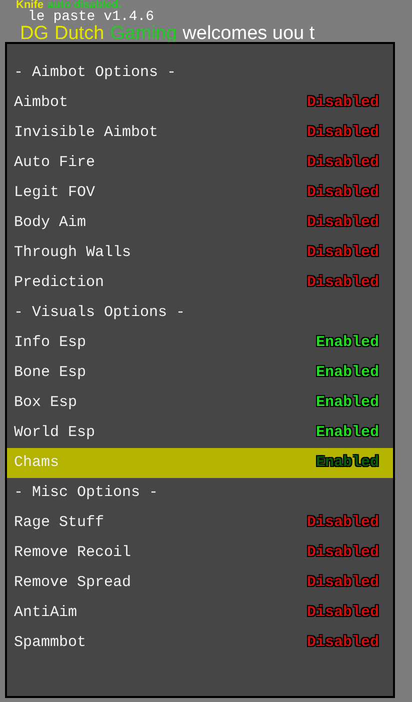 This screenshot has height=702, width=412. I want to click on option-label: Auto Fire, so click(55, 162).